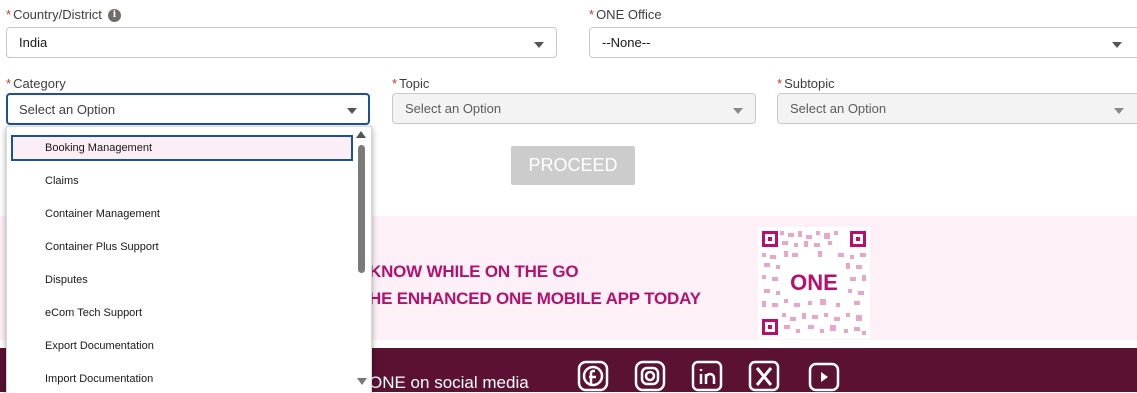 Image resolution: width=1137 pixels, height=393 pixels. I want to click on proceed-button: PROCEED, so click(573, 165).